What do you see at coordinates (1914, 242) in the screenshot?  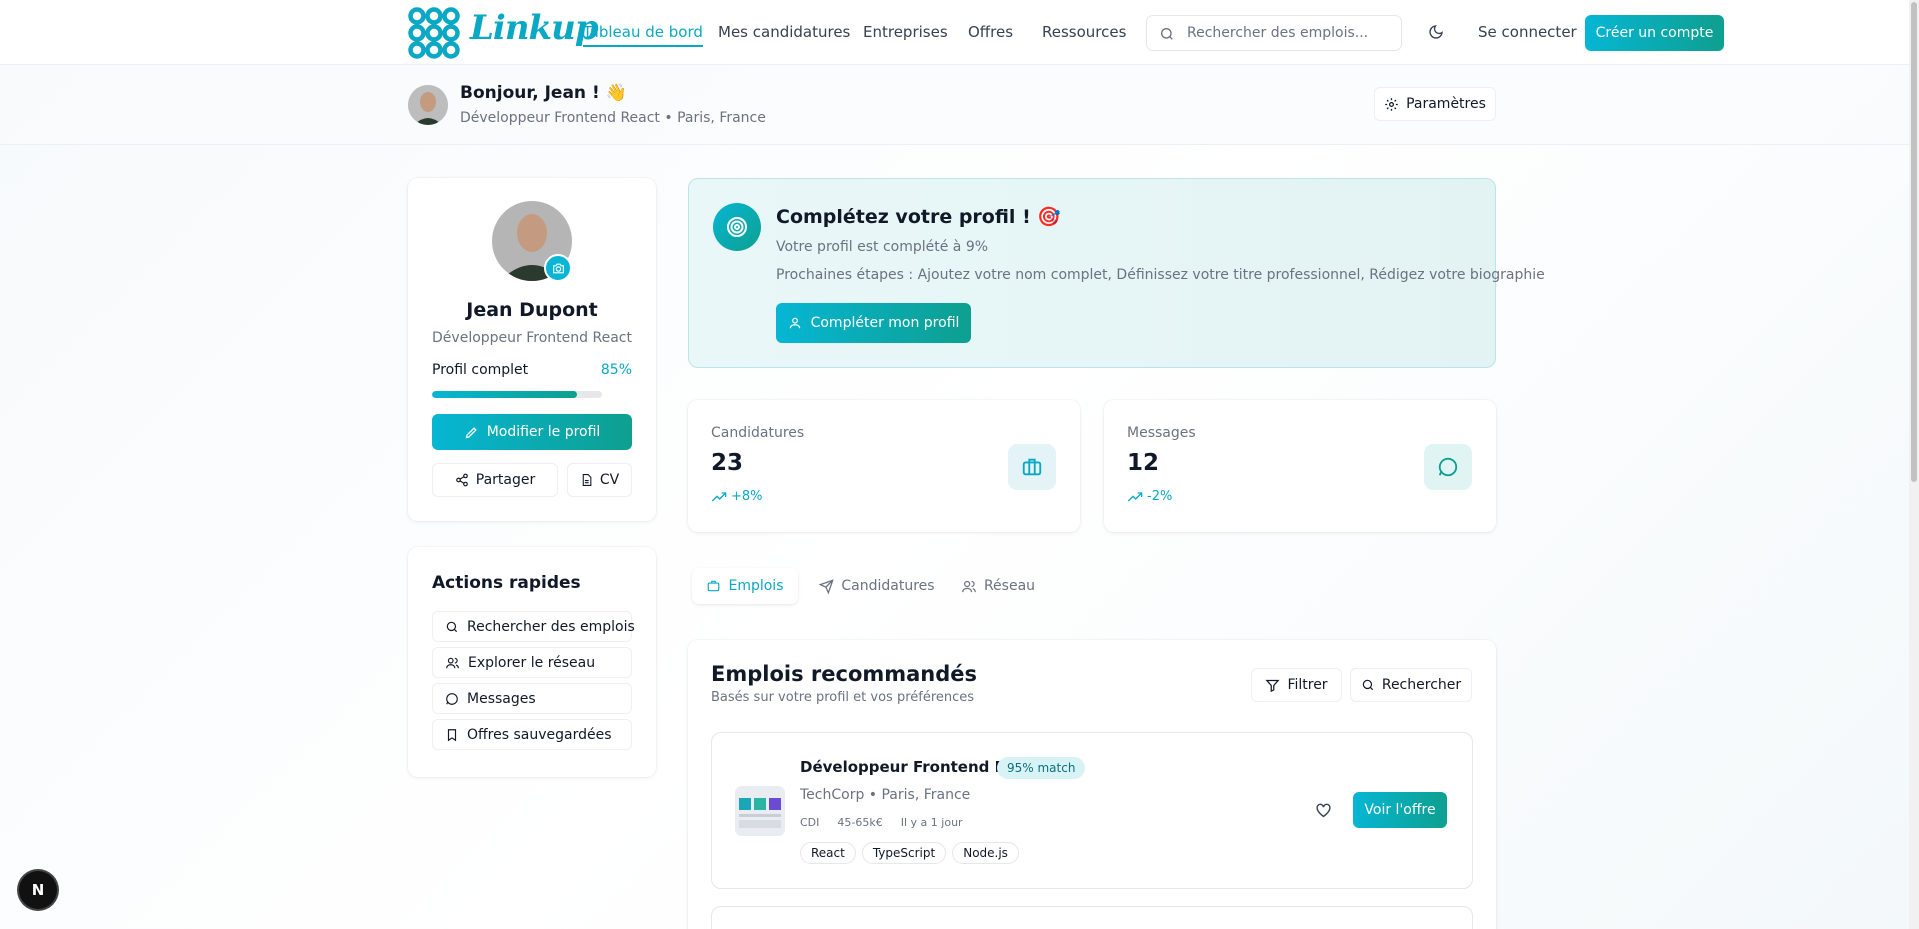 I see `scrollbar-thumb` at bounding box center [1914, 242].